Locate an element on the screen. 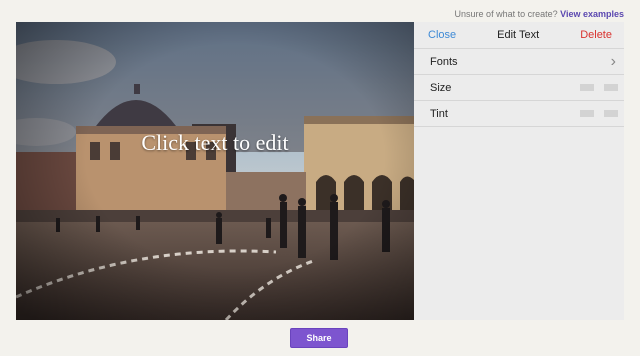  panel-header: Close Edit Text Delete is located at coordinates (519, 35).